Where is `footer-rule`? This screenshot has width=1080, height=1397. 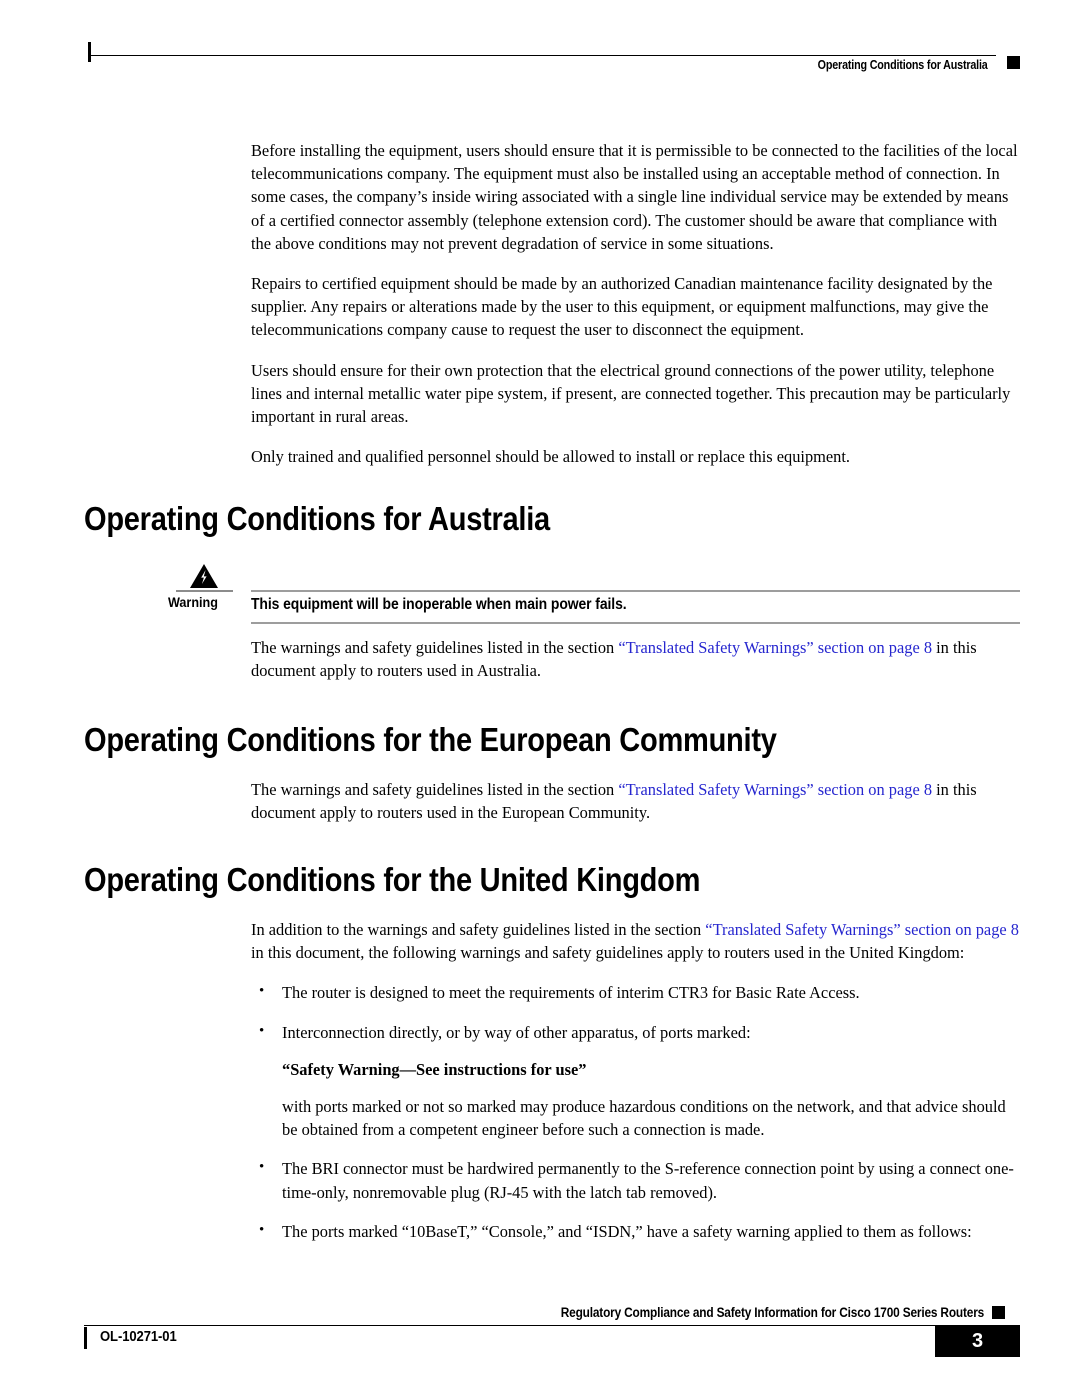
footer-rule is located at coordinates (552, 1325).